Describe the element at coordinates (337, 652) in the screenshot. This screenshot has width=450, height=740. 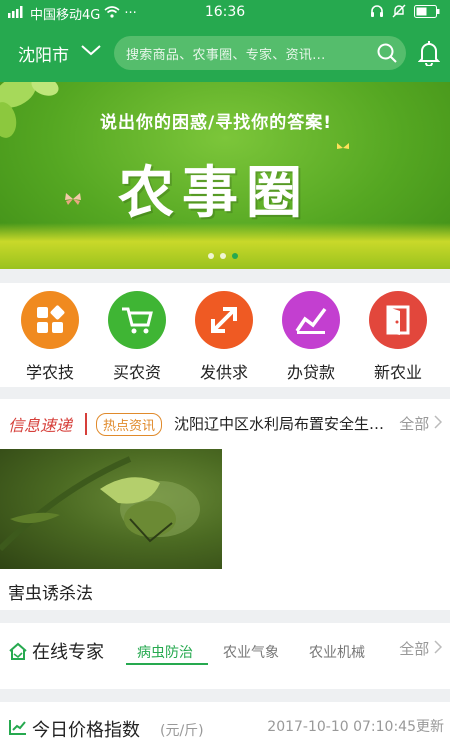
I see `tab-agri-machinery: 农业机械` at that location.